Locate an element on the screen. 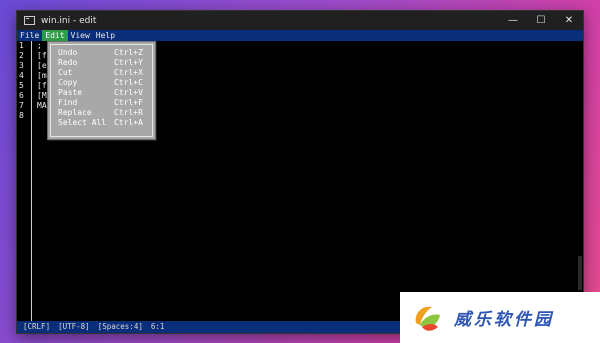  leaf-logo-icon is located at coordinates (427, 318).